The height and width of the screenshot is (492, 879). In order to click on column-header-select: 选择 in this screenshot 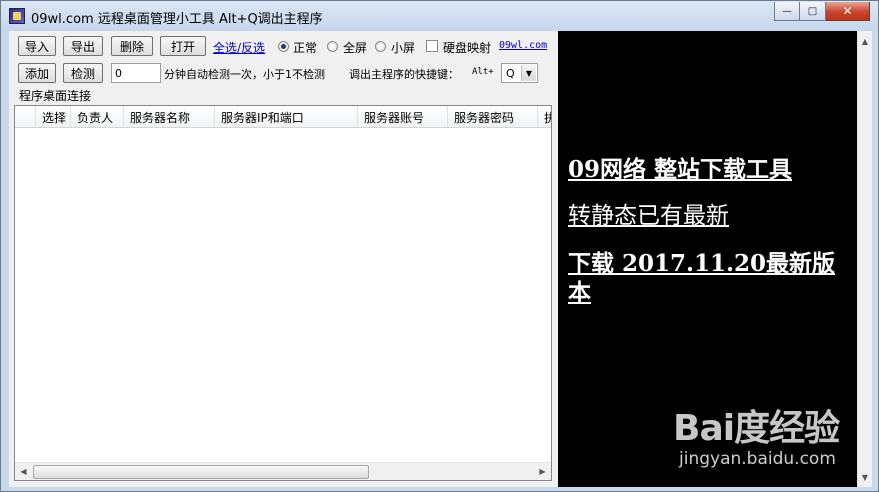, I will do `click(53, 116)`.